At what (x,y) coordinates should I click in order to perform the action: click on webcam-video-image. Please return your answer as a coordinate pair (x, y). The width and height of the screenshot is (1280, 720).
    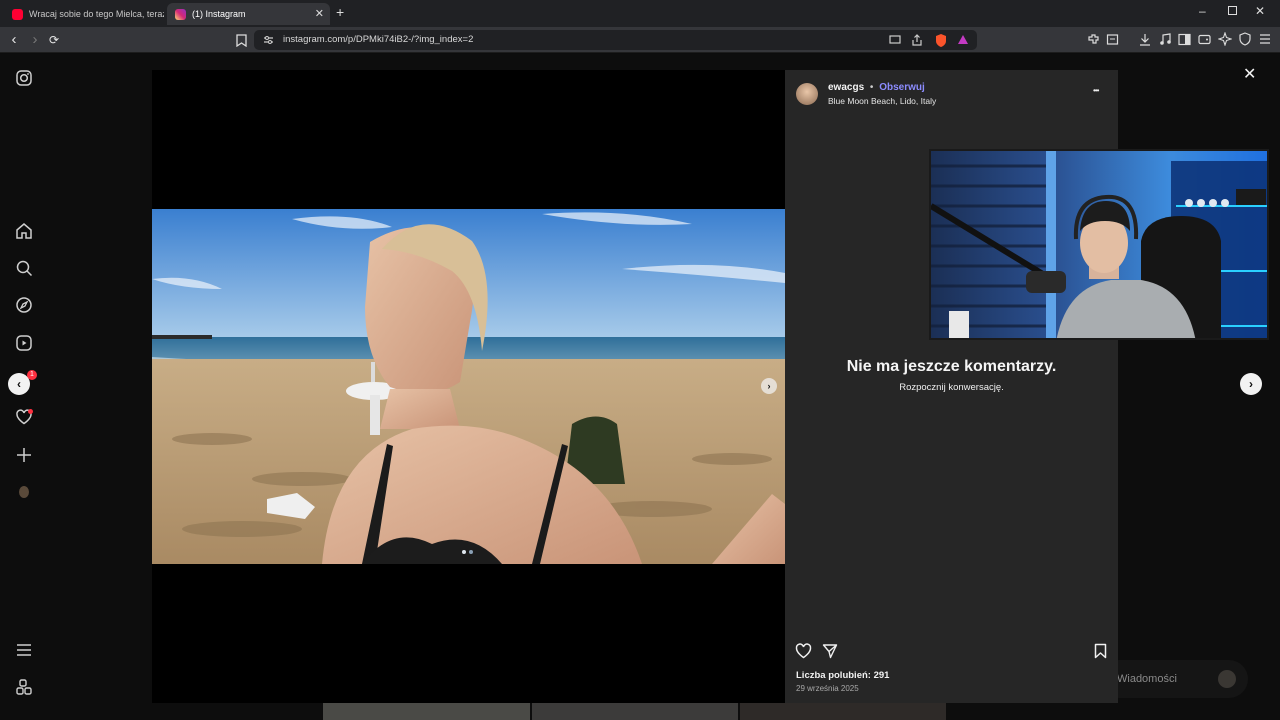
    Looking at the image, I should click on (1099, 244).